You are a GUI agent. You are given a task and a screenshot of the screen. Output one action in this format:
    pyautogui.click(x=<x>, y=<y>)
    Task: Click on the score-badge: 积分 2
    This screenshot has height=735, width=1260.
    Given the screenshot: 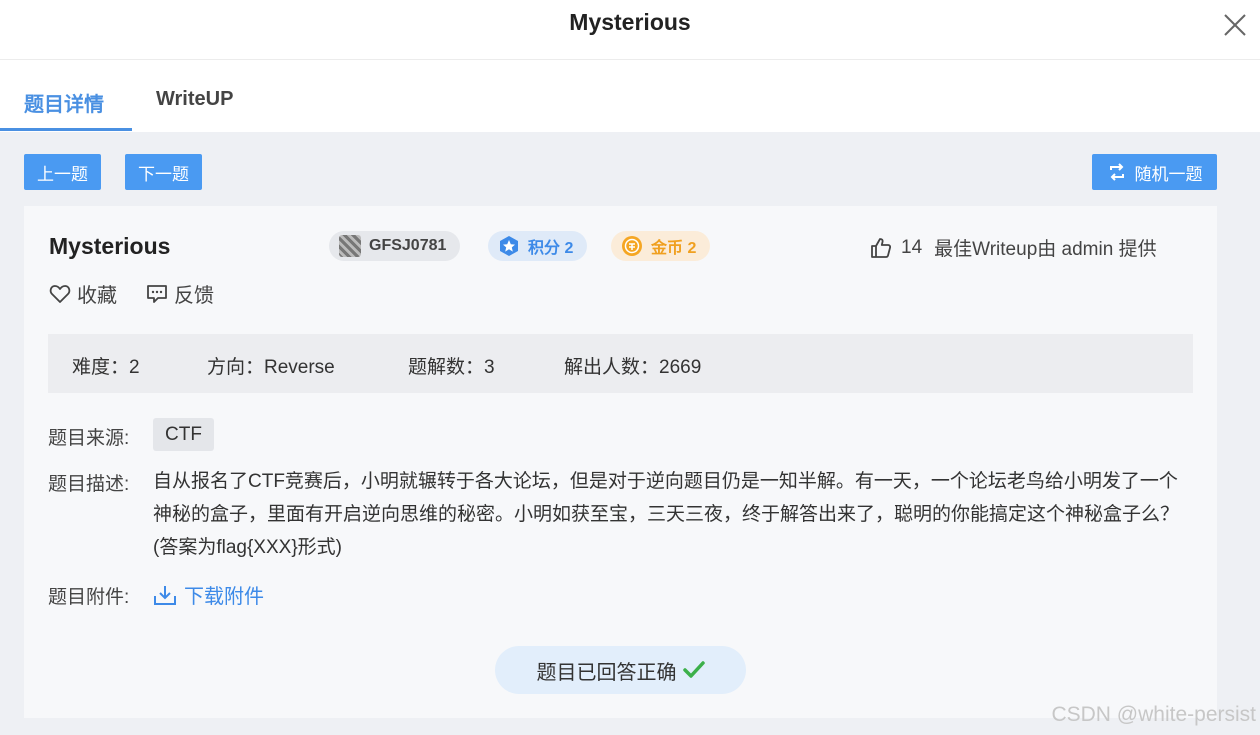 What is the action you would take?
    pyautogui.click(x=538, y=246)
    